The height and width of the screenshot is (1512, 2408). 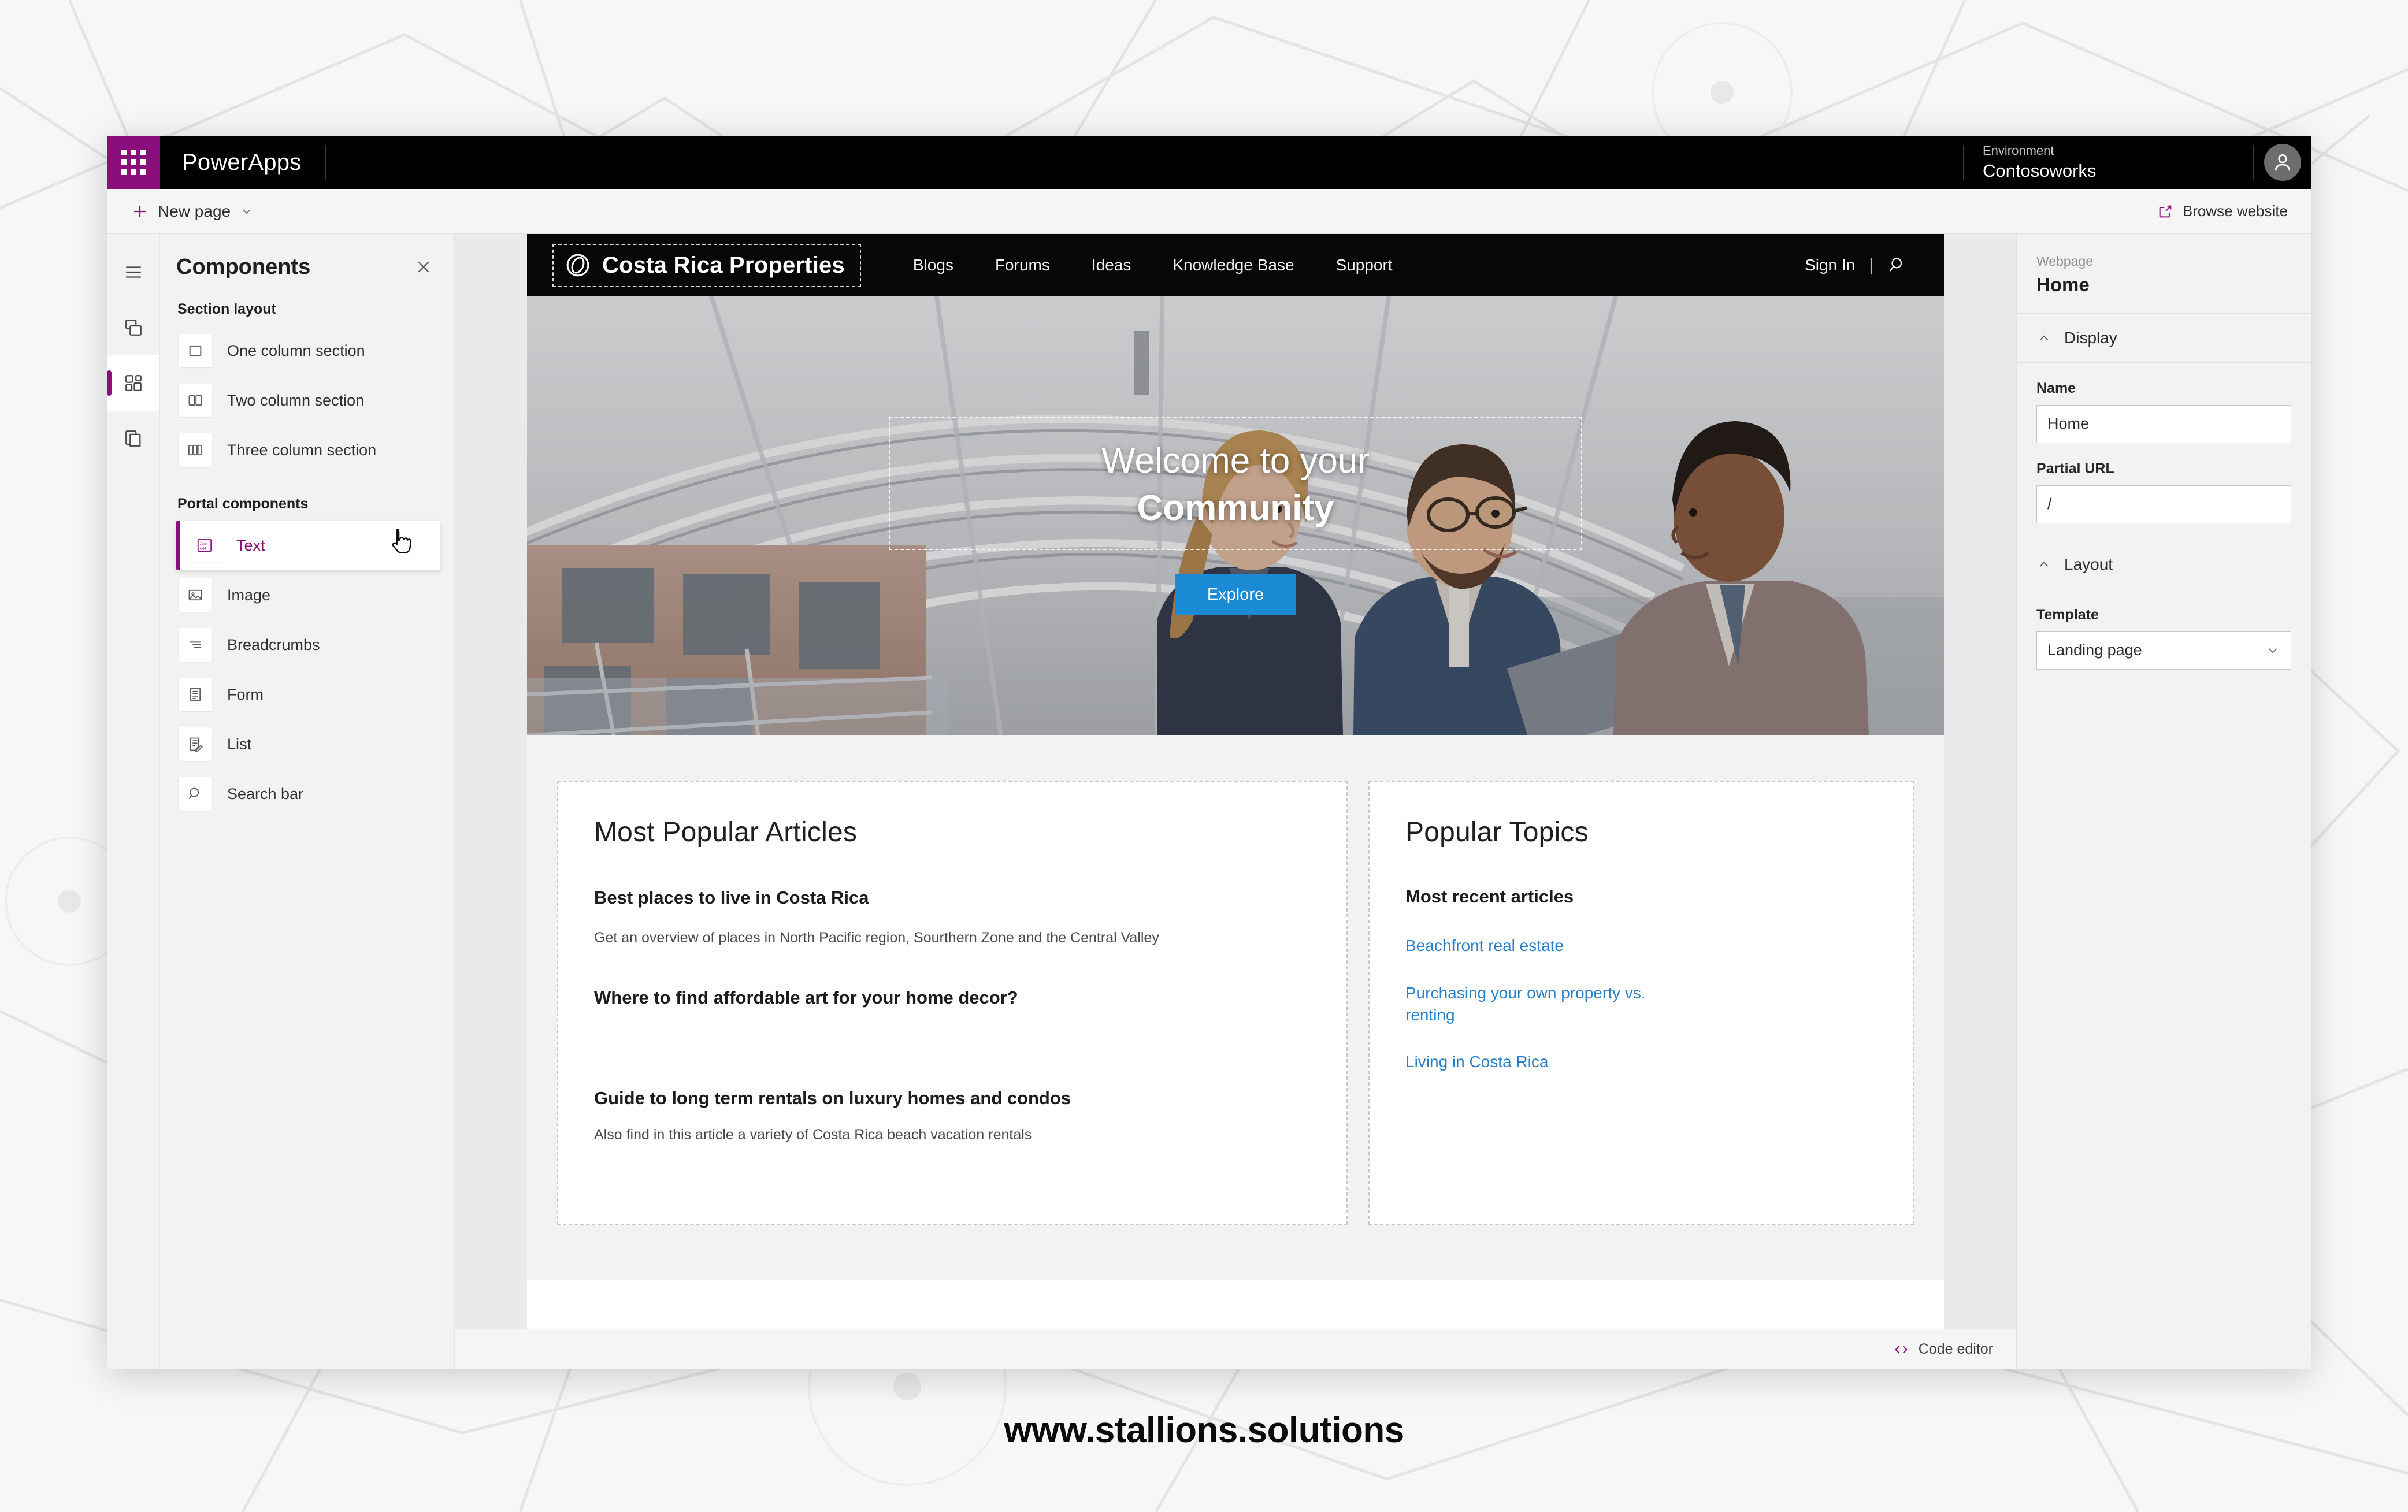 I want to click on environment-name: Contosoworks, so click(x=2040, y=170).